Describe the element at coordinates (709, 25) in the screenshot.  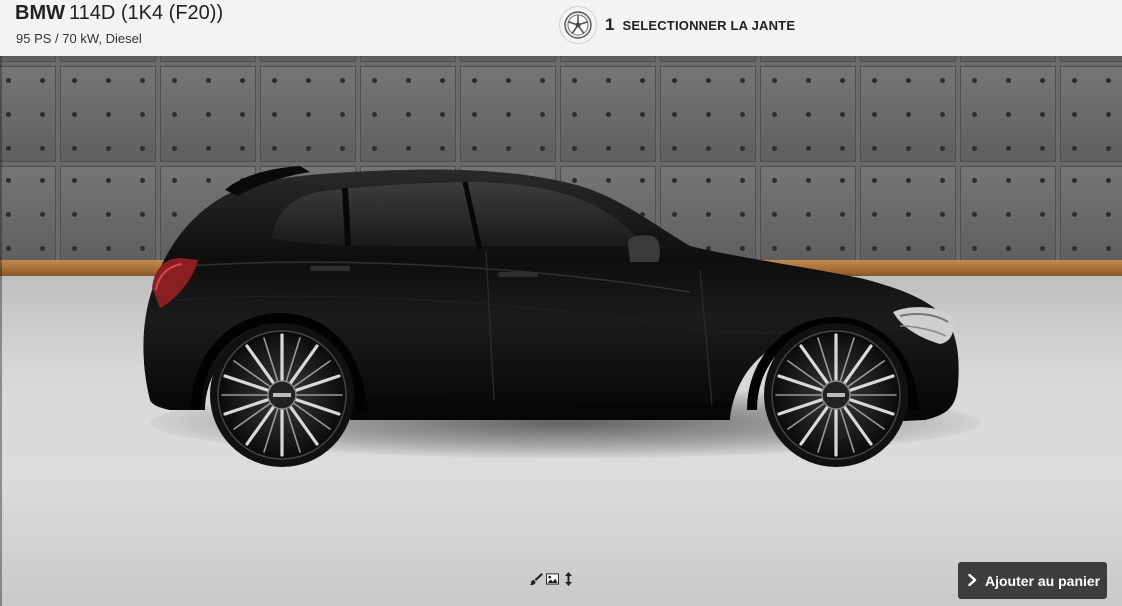
I see `step-label: SELECTIONNER LA JANTE` at that location.